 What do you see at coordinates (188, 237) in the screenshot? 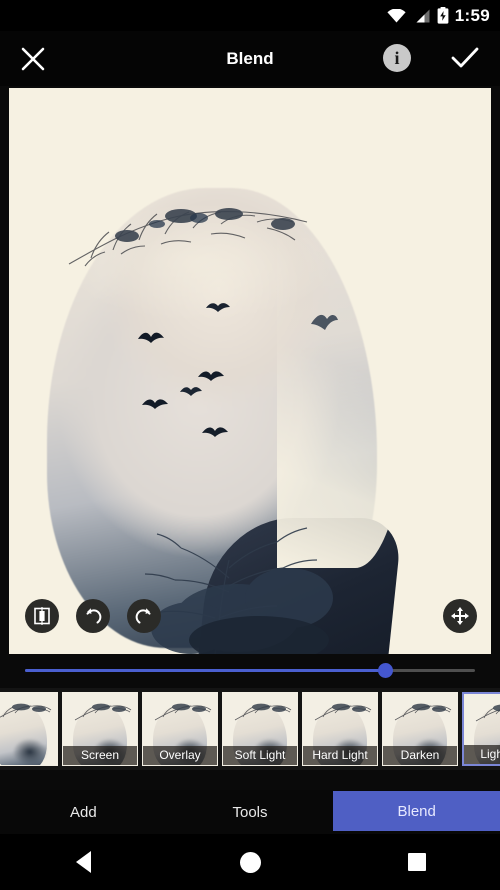
I see `tree-canopy-overlay` at bounding box center [188, 237].